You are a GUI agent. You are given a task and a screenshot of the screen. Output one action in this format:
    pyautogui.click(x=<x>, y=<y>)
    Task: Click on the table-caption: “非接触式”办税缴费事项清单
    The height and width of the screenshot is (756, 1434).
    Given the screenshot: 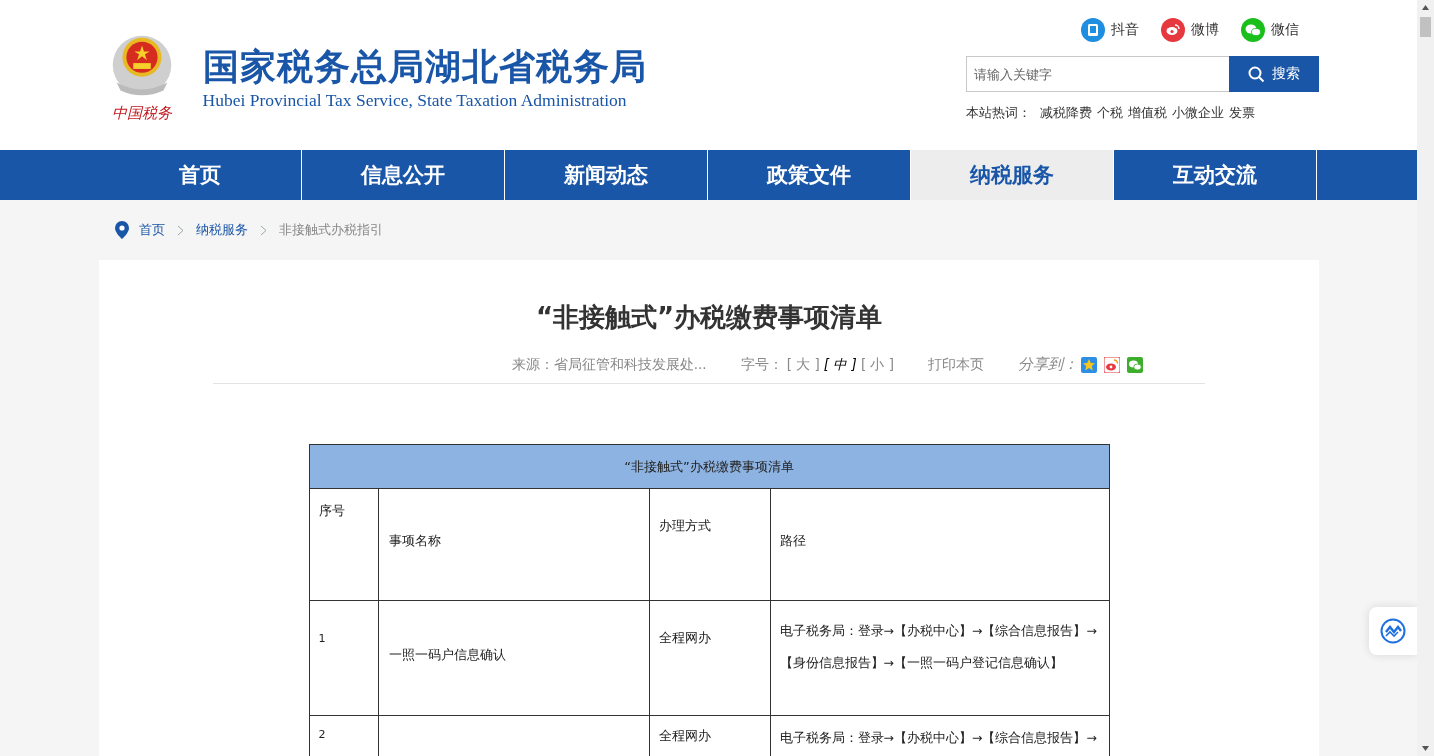 What is the action you would take?
    pyautogui.click(x=709, y=466)
    